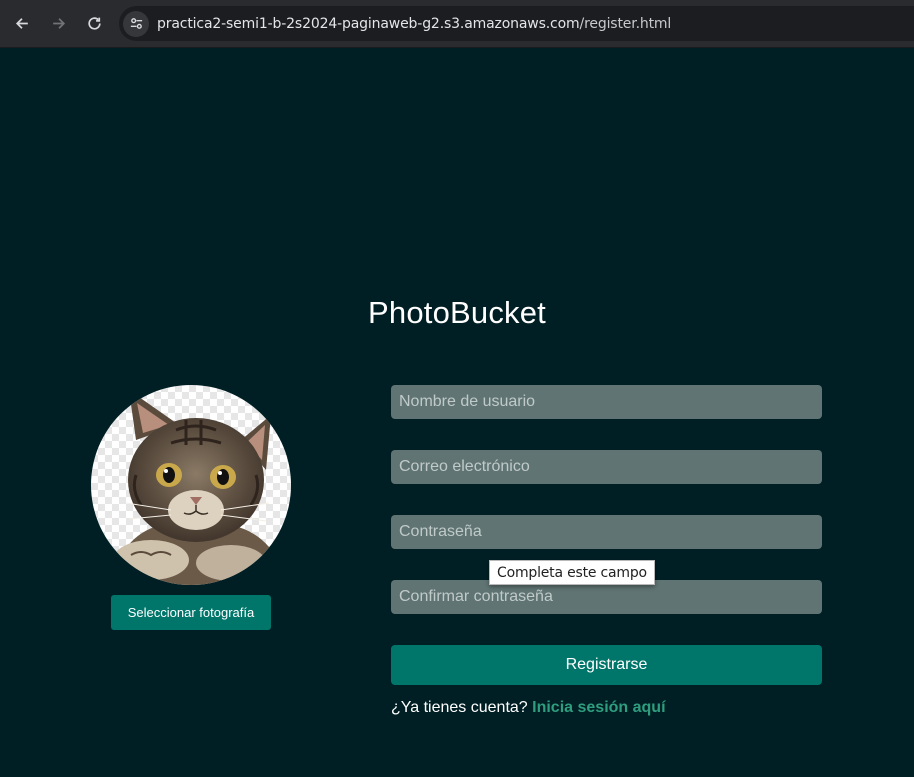 This screenshot has width=914, height=777. I want to click on cat-photo, so click(191, 485).